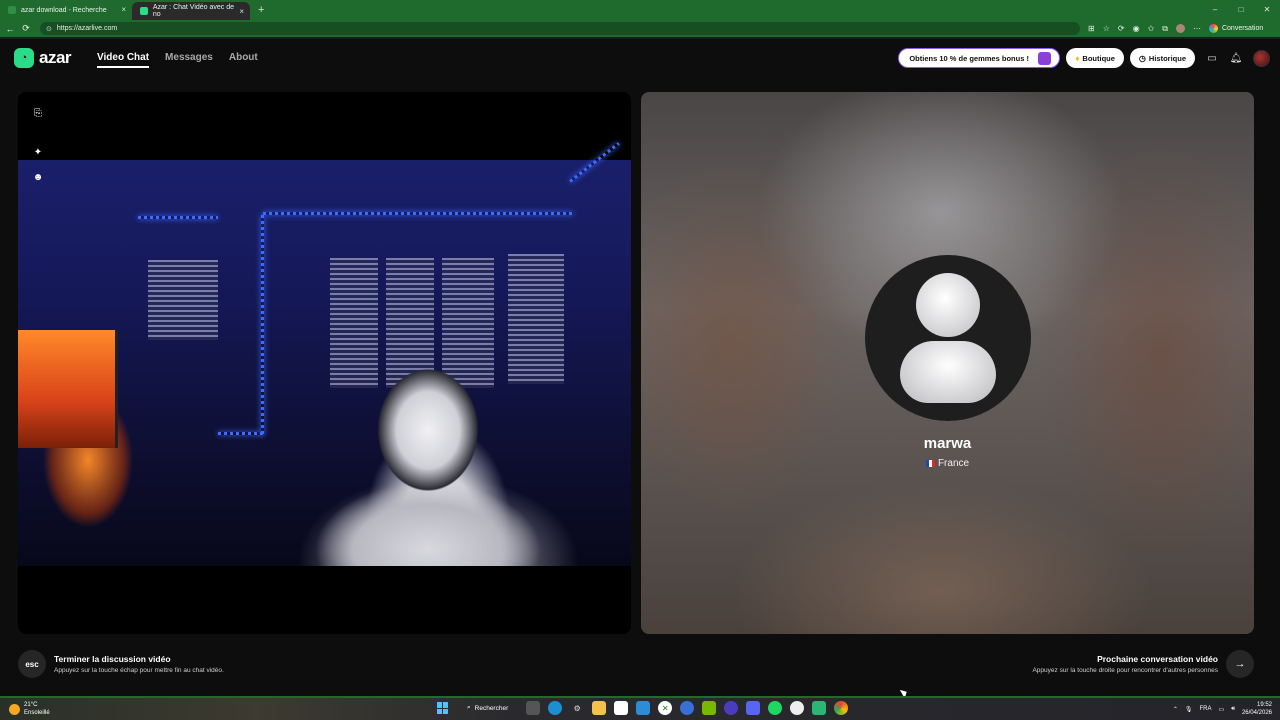 The width and height of the screenshot is (1280, 720). I want to click on effects-wand-icon: ✦, so click(38, 152).